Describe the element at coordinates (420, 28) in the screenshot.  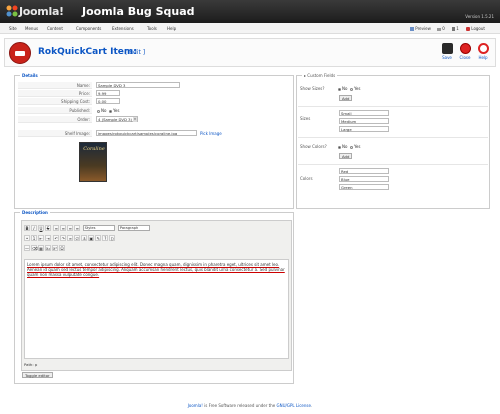
I see `preview-link: Preview` at that location.